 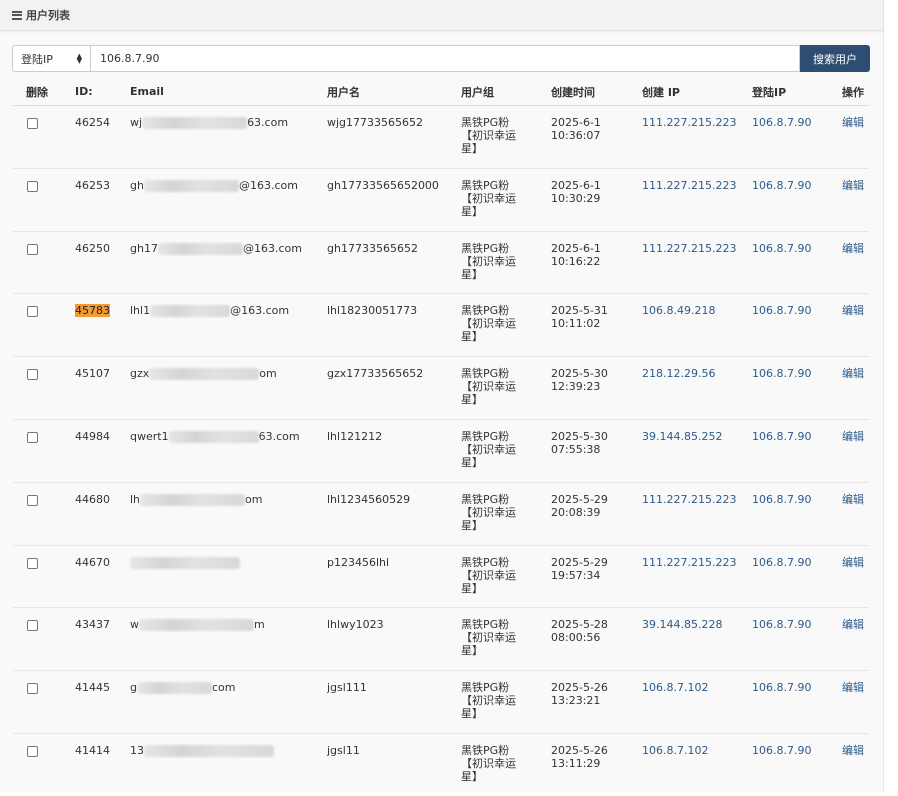 What do you see at coordinates (696, 388) in the screenshot?
I see `created-ip-cell: 218.12.29.56` at bounding box center [696, 388].